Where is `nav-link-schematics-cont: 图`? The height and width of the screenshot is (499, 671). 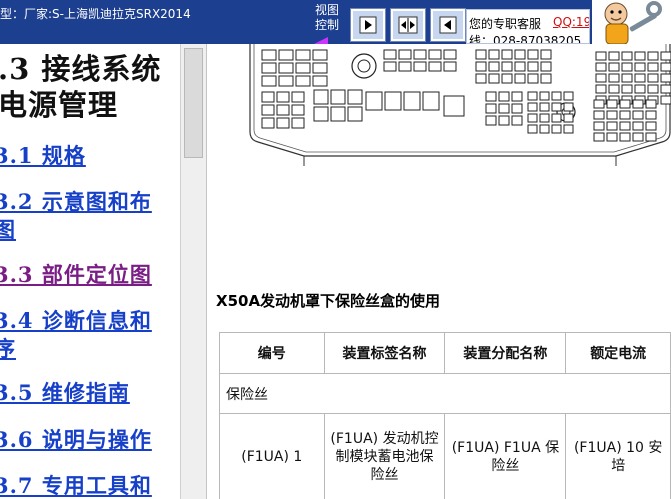
nav-link-schematics-cont: 图 is located at coordinates (8, 229).